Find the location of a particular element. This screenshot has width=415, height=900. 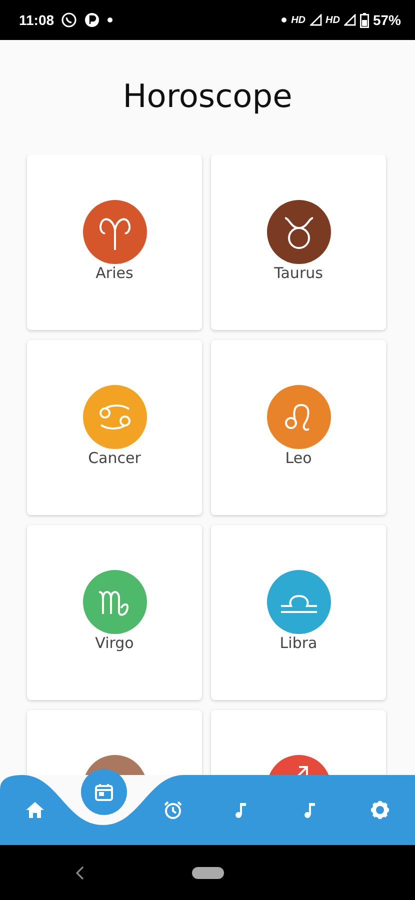

home-icon is located at coordinates (34, 810).